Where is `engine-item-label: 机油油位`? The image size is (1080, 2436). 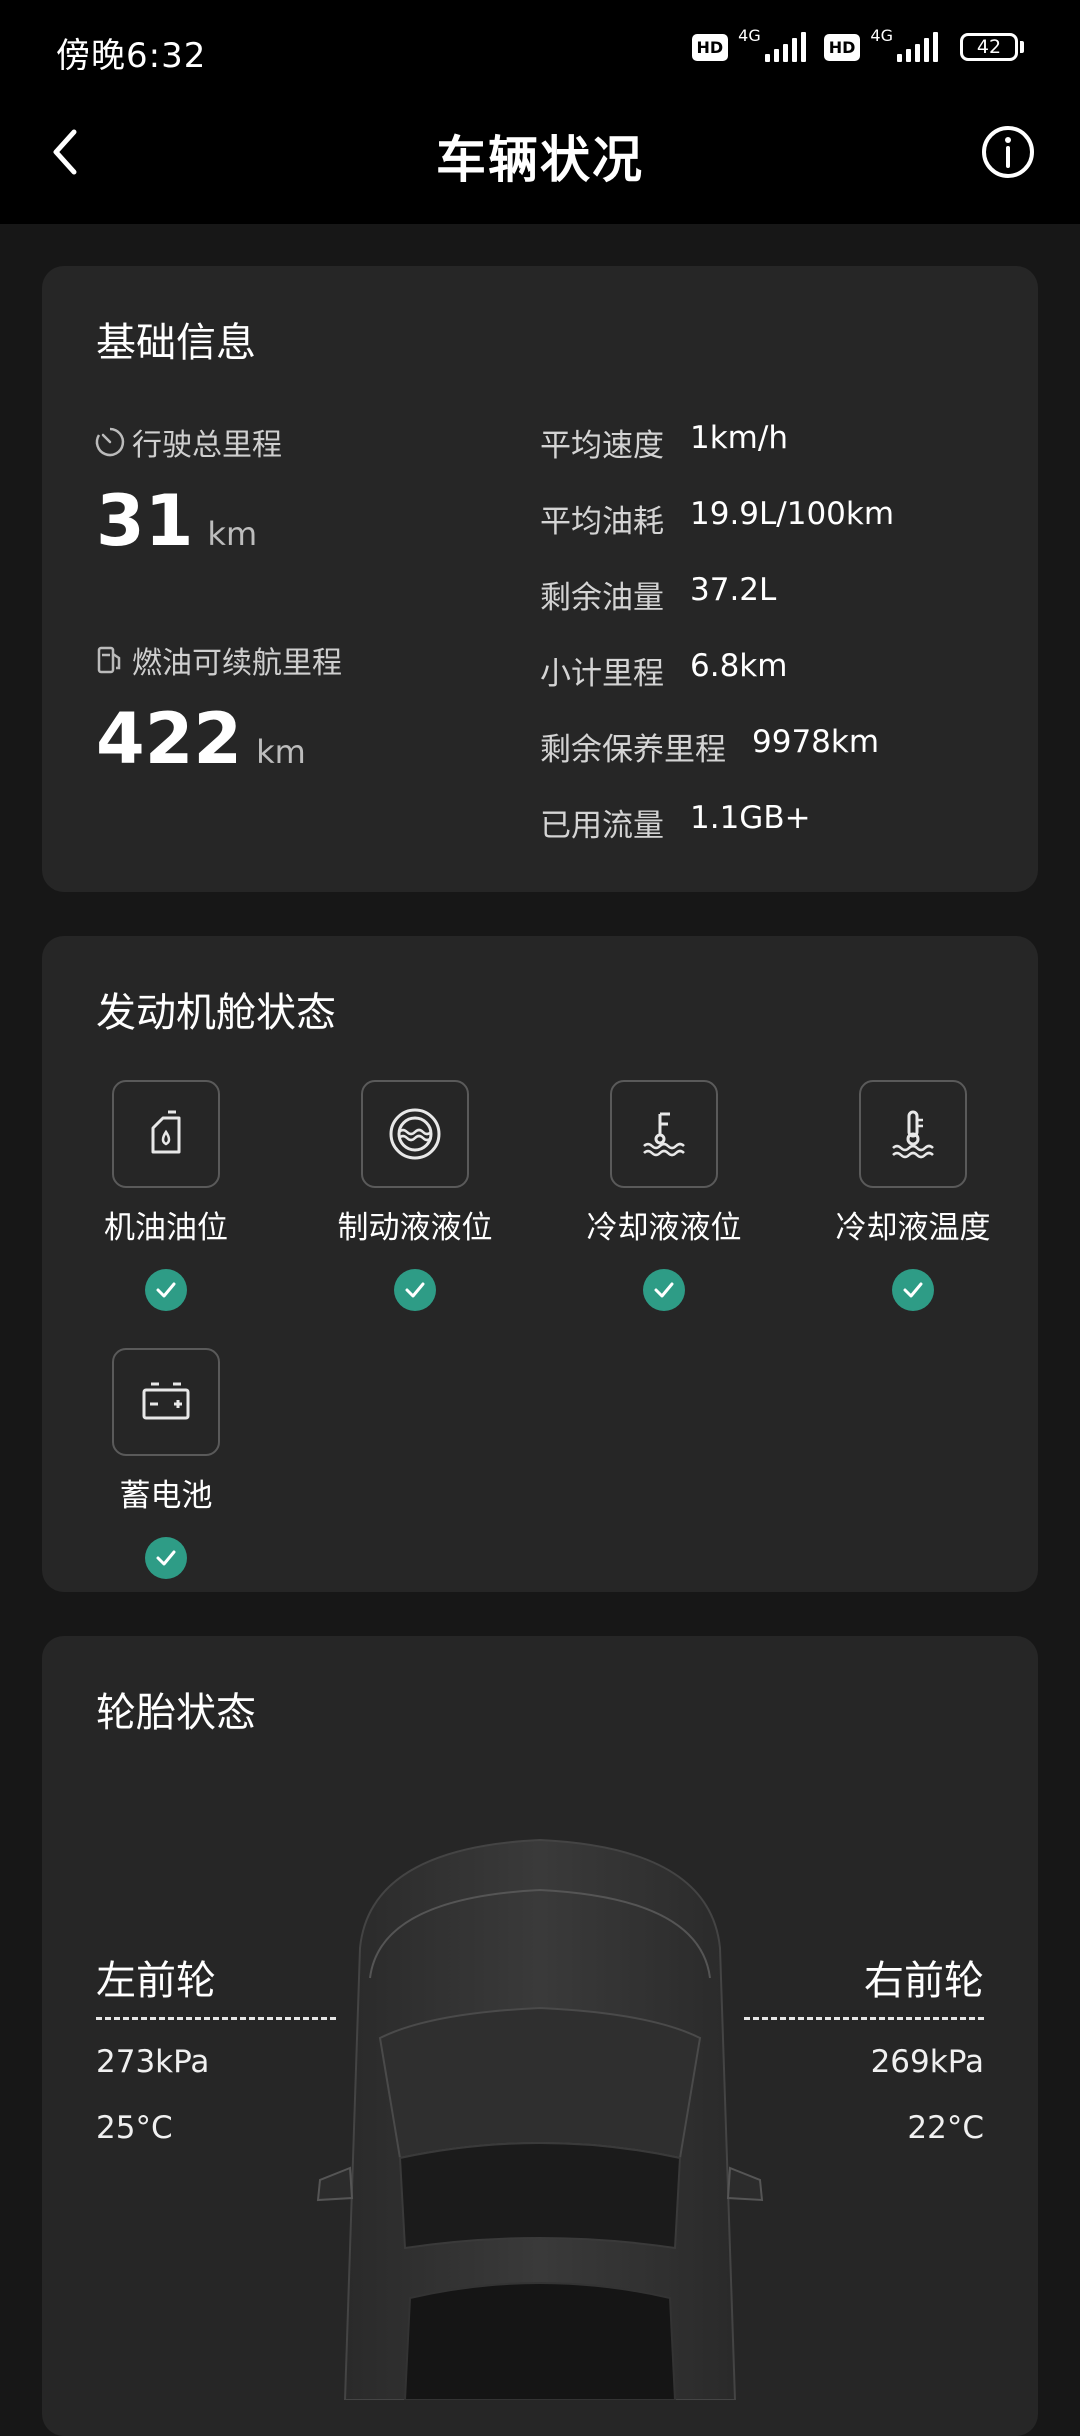
engine-item-label: 机油油位 is located at coordinates (166, 1228).